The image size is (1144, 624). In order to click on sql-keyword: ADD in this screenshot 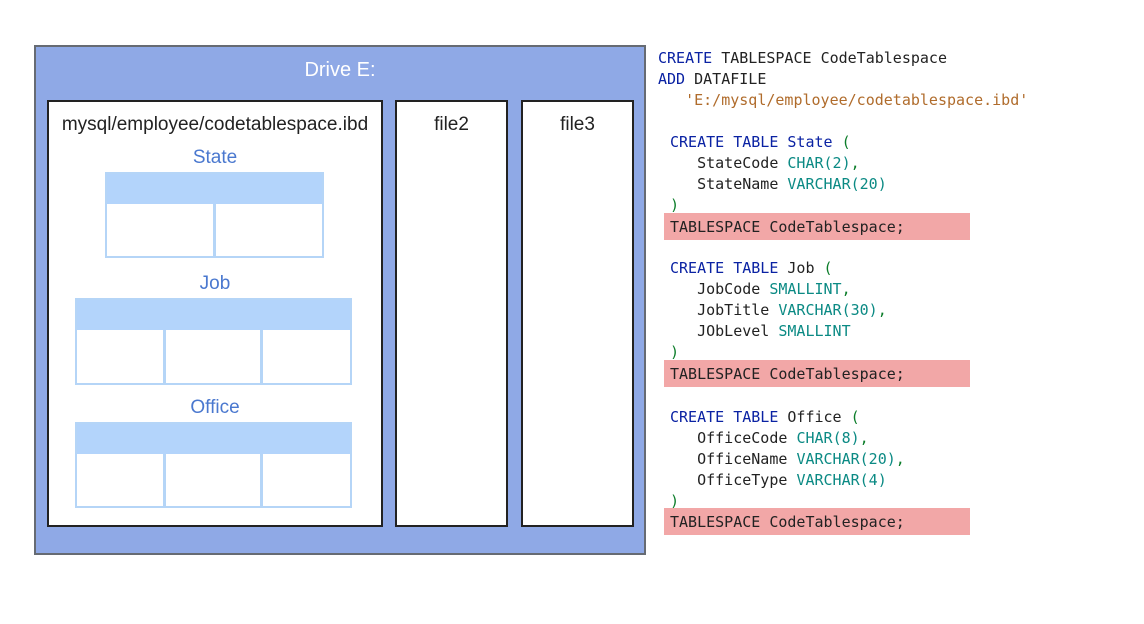, I will do `click(672, 79)`.